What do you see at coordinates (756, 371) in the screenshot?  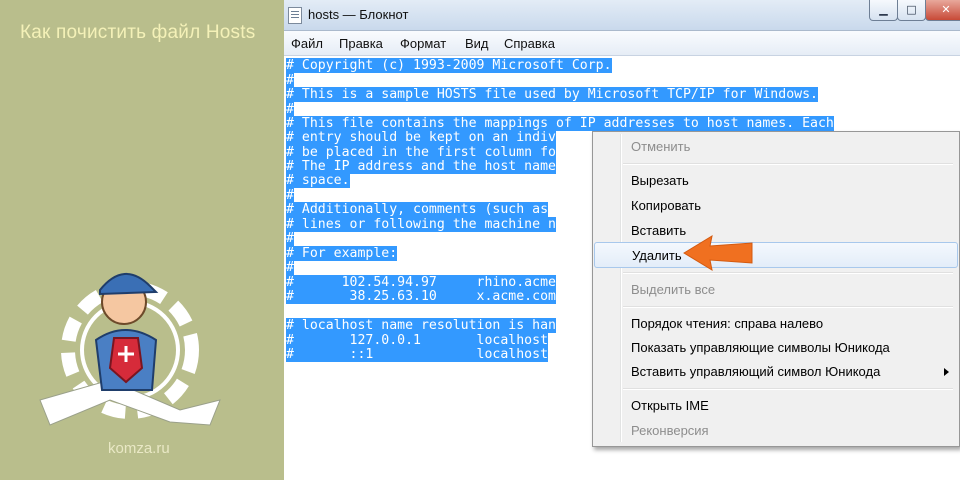 I see `menu-item-insert-unicode-label: Вставить управляющий символ Юникода` at bounding box center [756, 371].